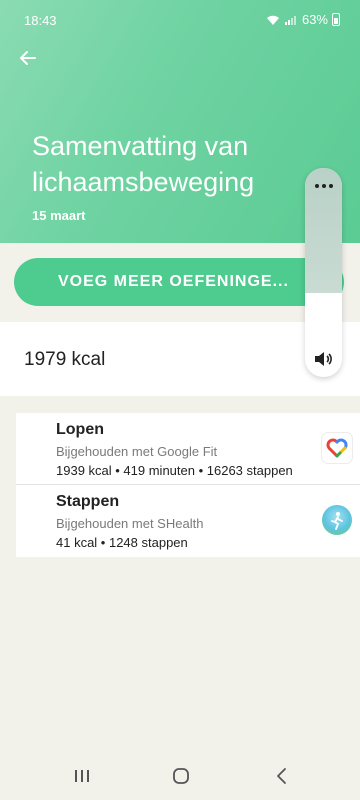 The height and width of the screenshot is (800, 360). I want to click on recent-apps-button, so click(82, 776).